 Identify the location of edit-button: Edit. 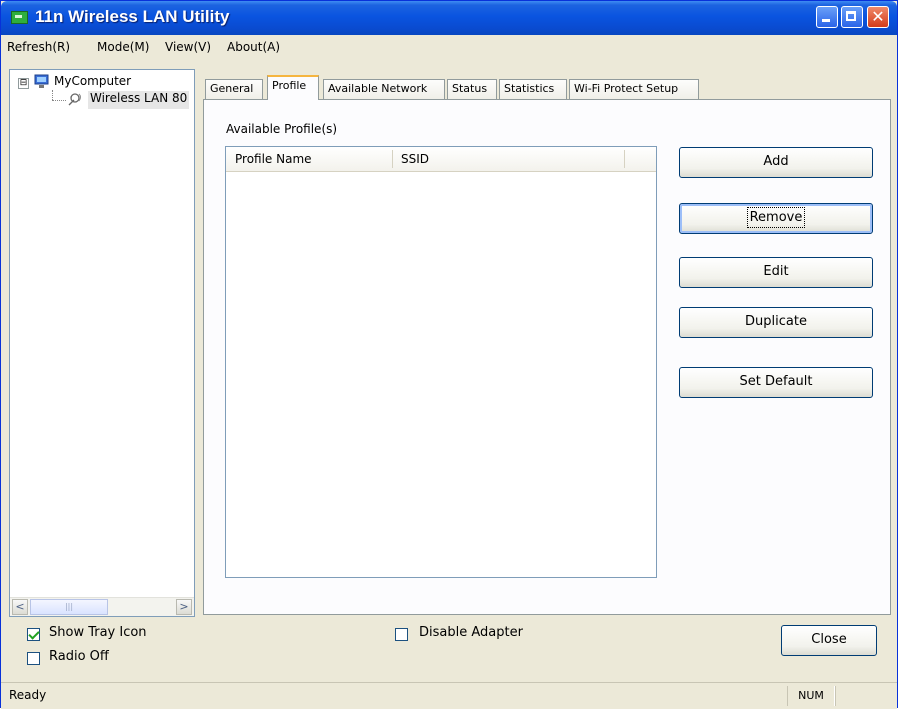
(776, 272).